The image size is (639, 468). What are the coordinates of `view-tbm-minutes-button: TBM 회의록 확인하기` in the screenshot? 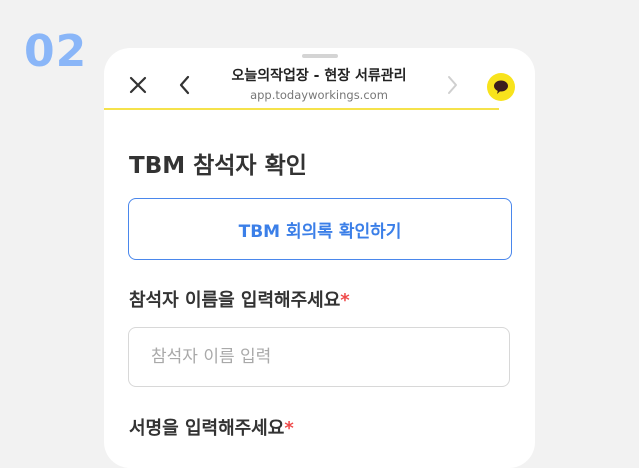 It's located at (320, 229).